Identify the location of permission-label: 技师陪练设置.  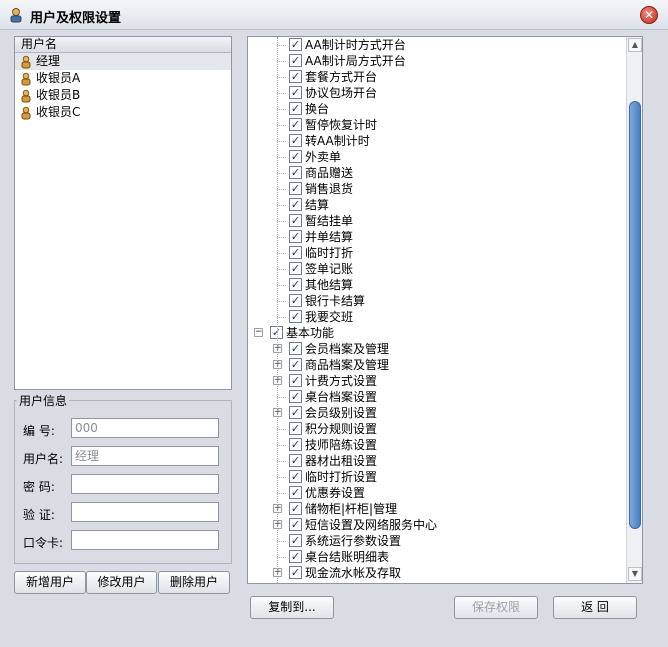
(341, 445).